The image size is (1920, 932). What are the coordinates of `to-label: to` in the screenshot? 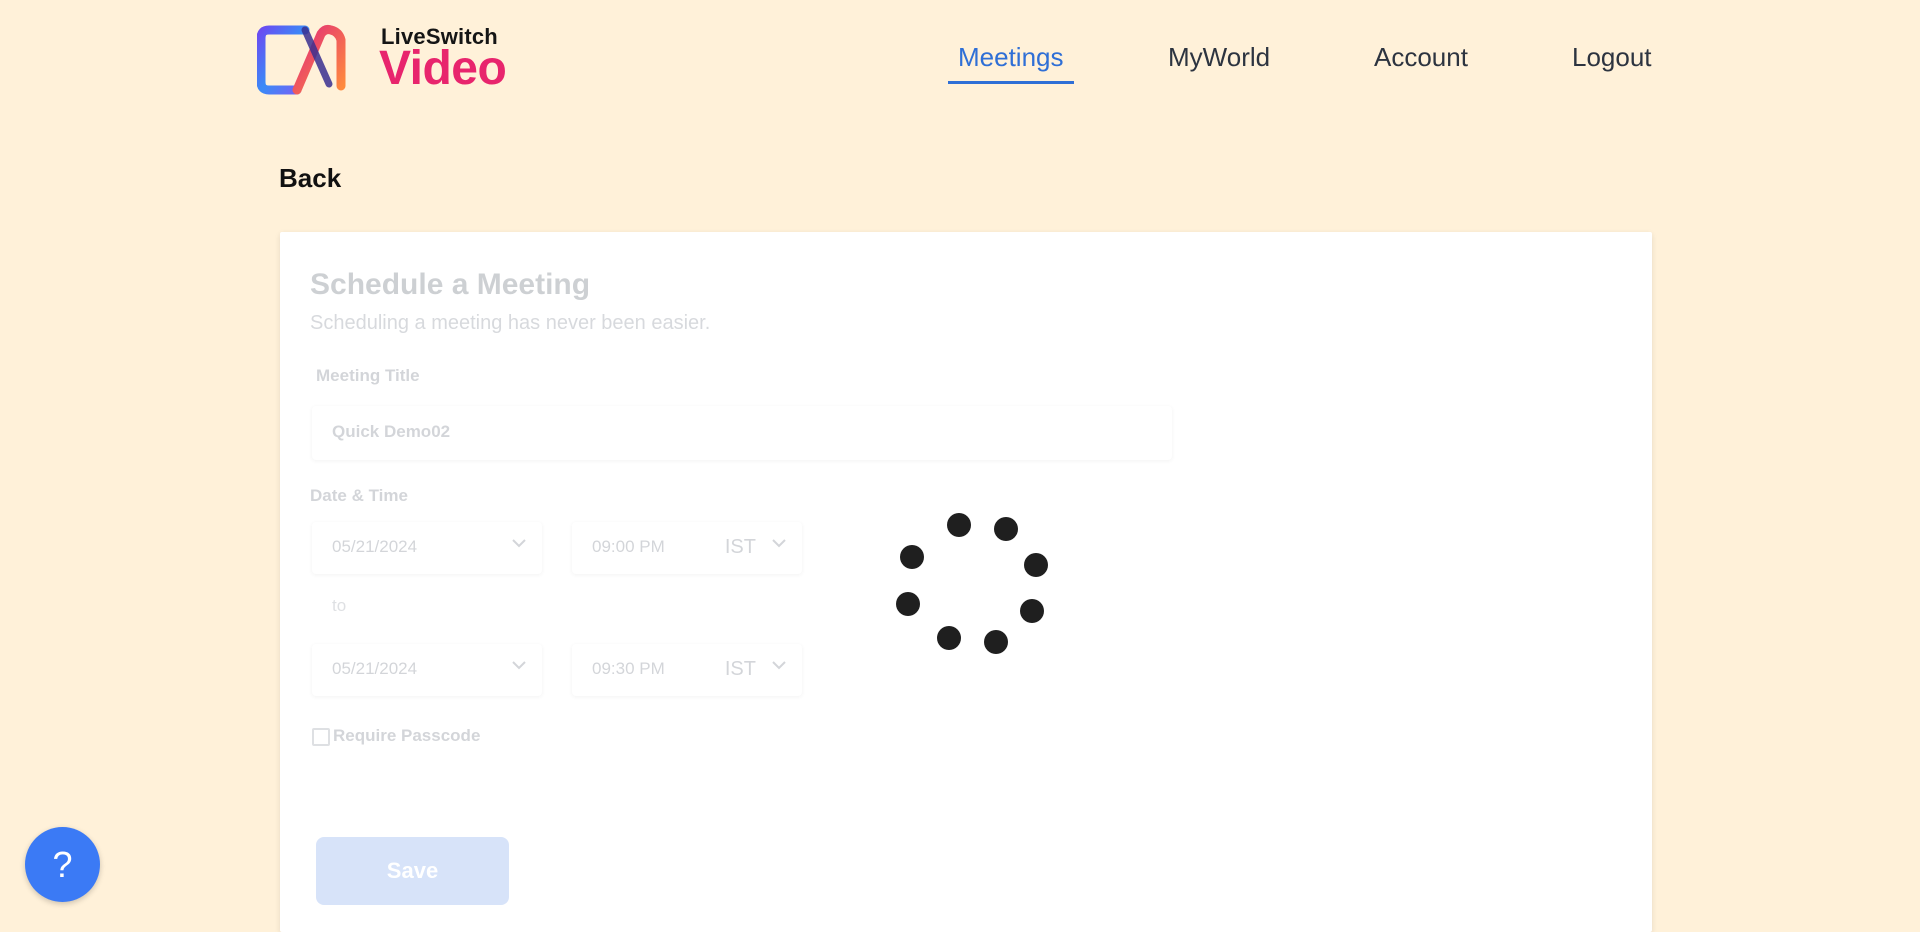 It's located at (339, 605).